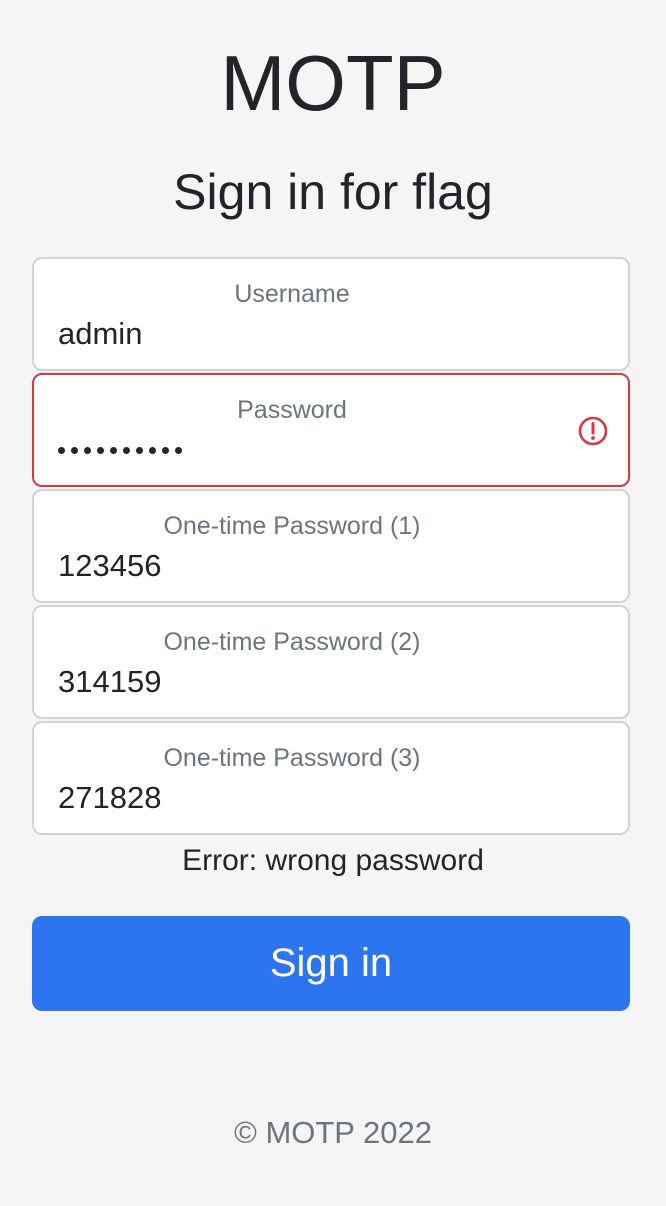 This screenshot has height=1206, width=666. What do you see at coordinates (331, 546) in the screenshot?
I see `otp1-field: One-time Password (1) 123456` at bounding box center [331, 546].